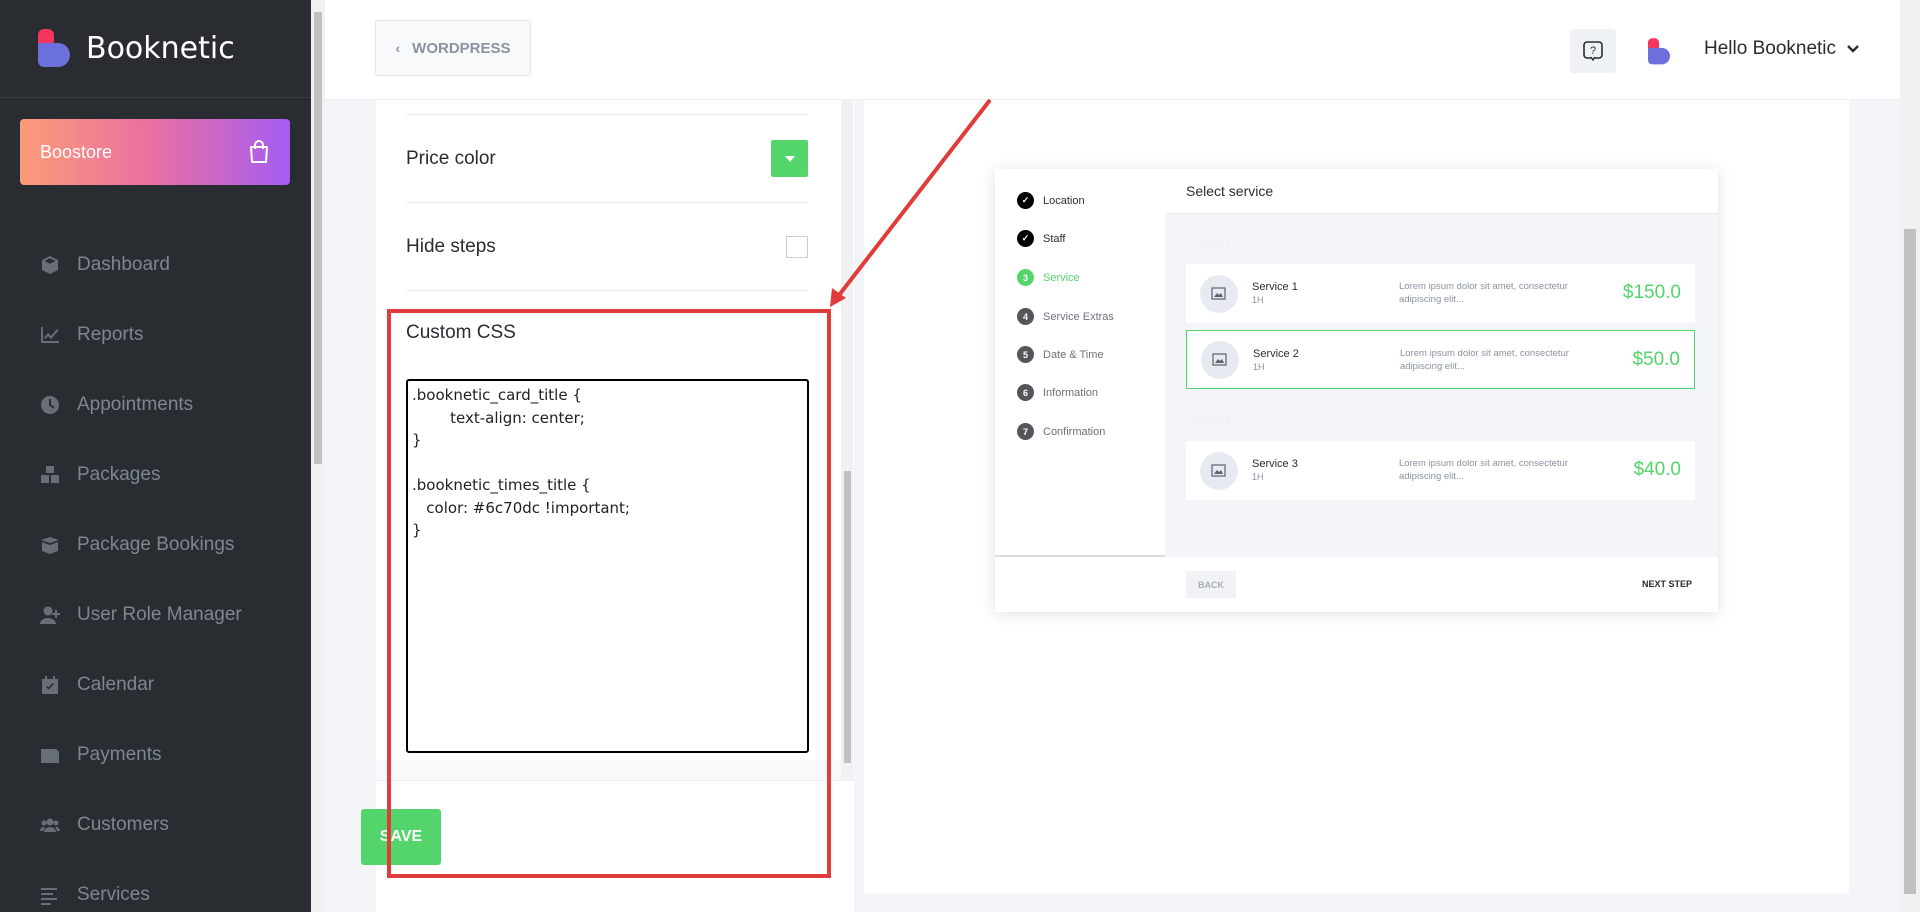  What do you see at coordinates (123, 824) in the screenshot?
I see `sidebar-item-label: Customers` at bounding box center [123, 824].